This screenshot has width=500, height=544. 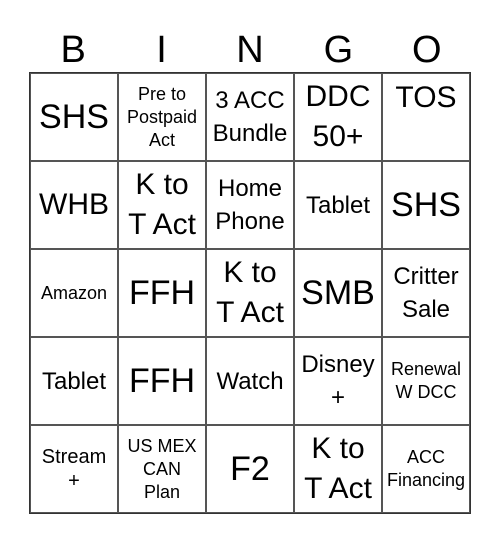 I want to click on bingo-cell: US MEX CAN Plan, so click(x=162, y=469).